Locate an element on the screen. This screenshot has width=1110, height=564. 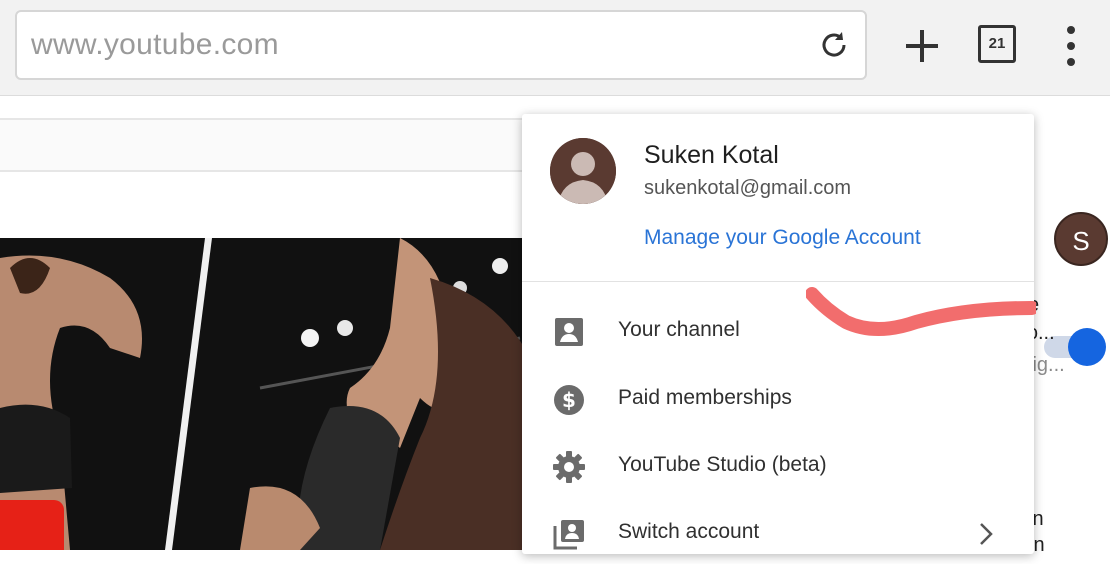
reload-icon is located at coordinates (834, 45).